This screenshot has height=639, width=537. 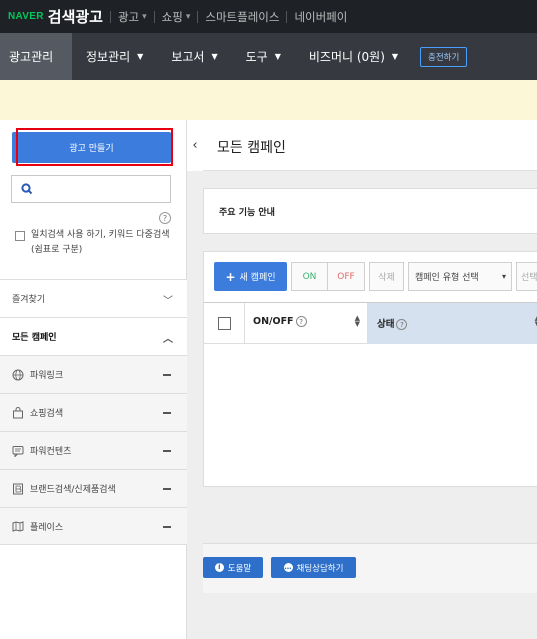 I want to click on search-icon, so click(x=27, y=189).